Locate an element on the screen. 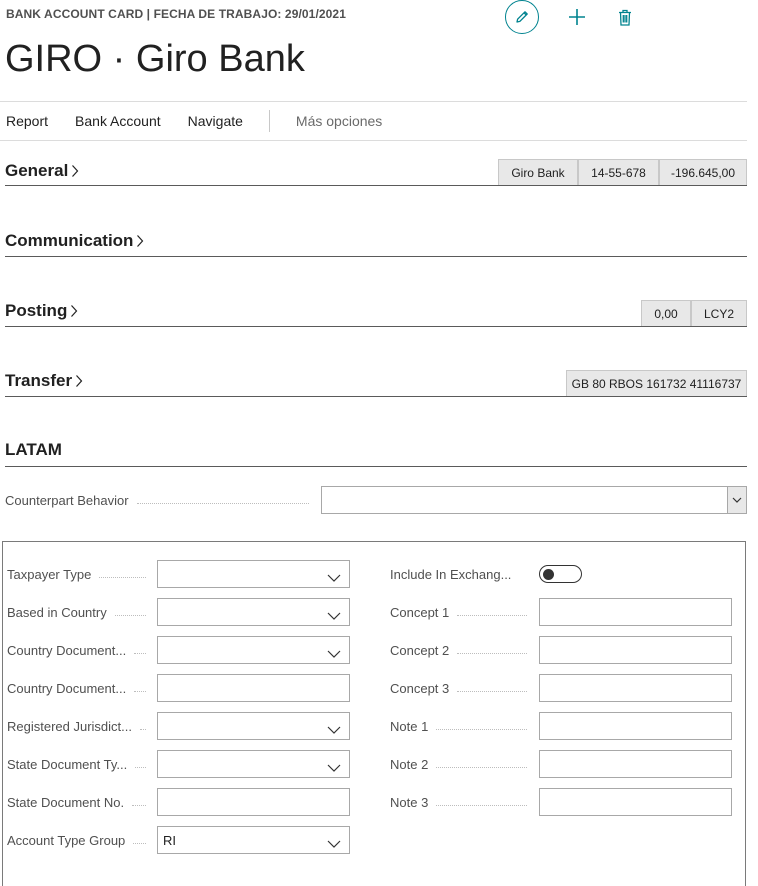 The height and width of the screenshot is (886, 758). field-row-left: Account Type Group is located at coordinates (78, 840).